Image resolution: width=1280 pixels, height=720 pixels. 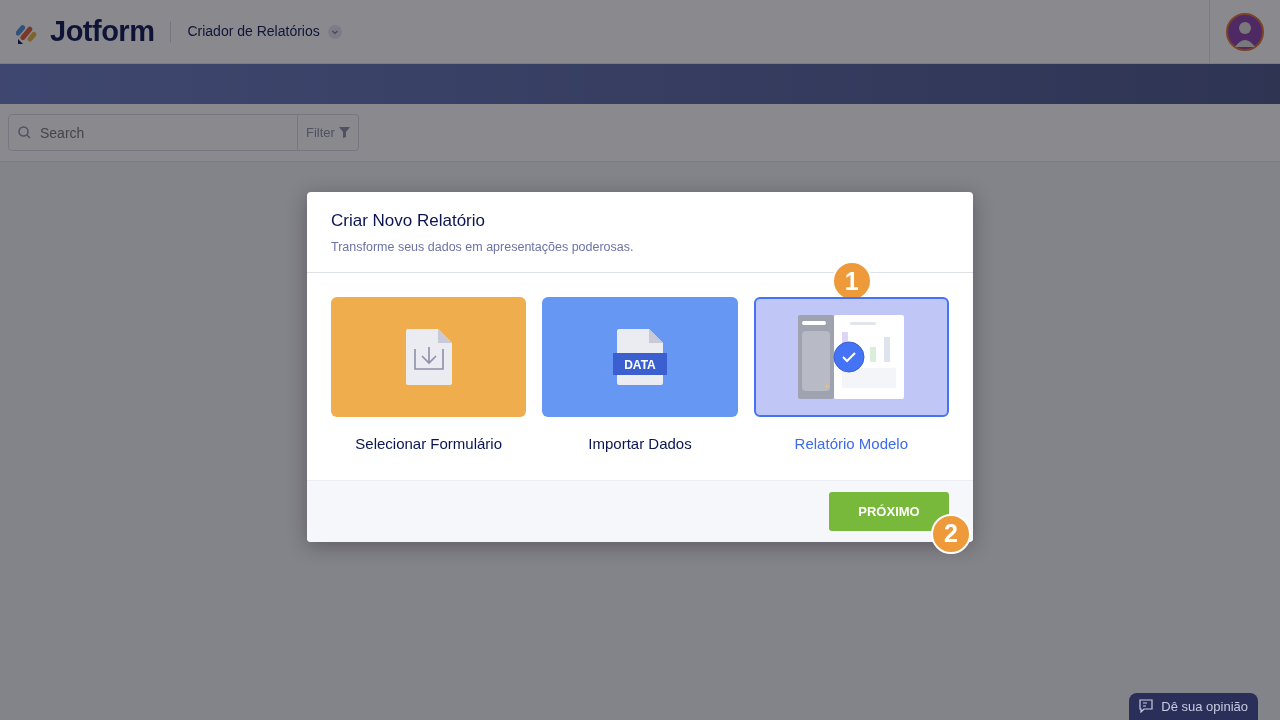 What do you see at coordinates (428, 357) in the screenshot?
I see `document-download-icon` at bounding box center [428, 357].